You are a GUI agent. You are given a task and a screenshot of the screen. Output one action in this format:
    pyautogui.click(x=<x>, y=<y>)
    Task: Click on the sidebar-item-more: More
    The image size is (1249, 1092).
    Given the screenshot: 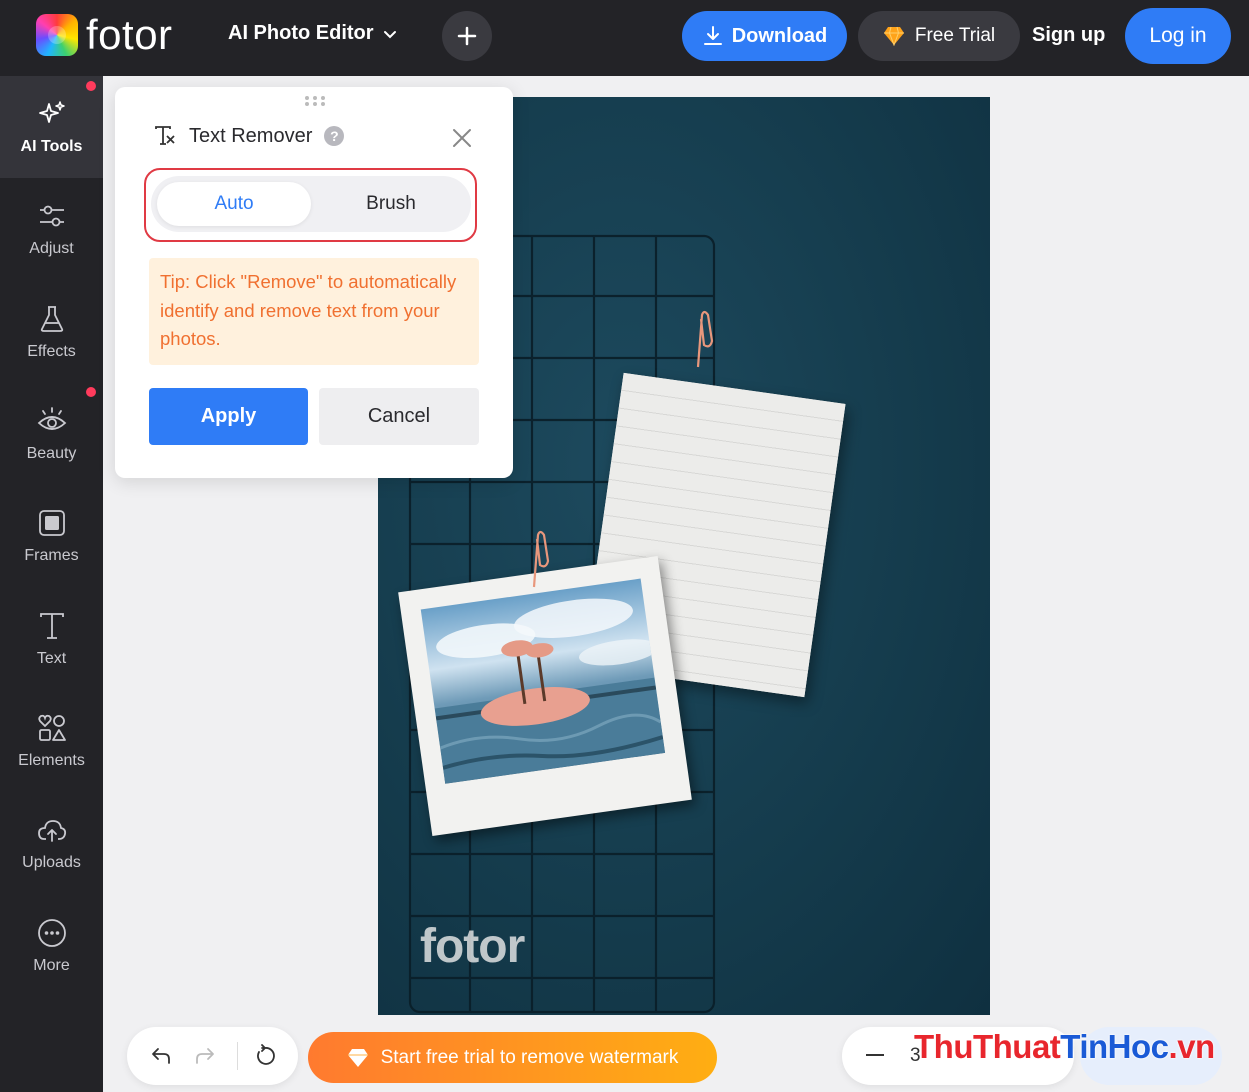 What is the action you would take?
    pyautogui.click(x=51, y=946)
    